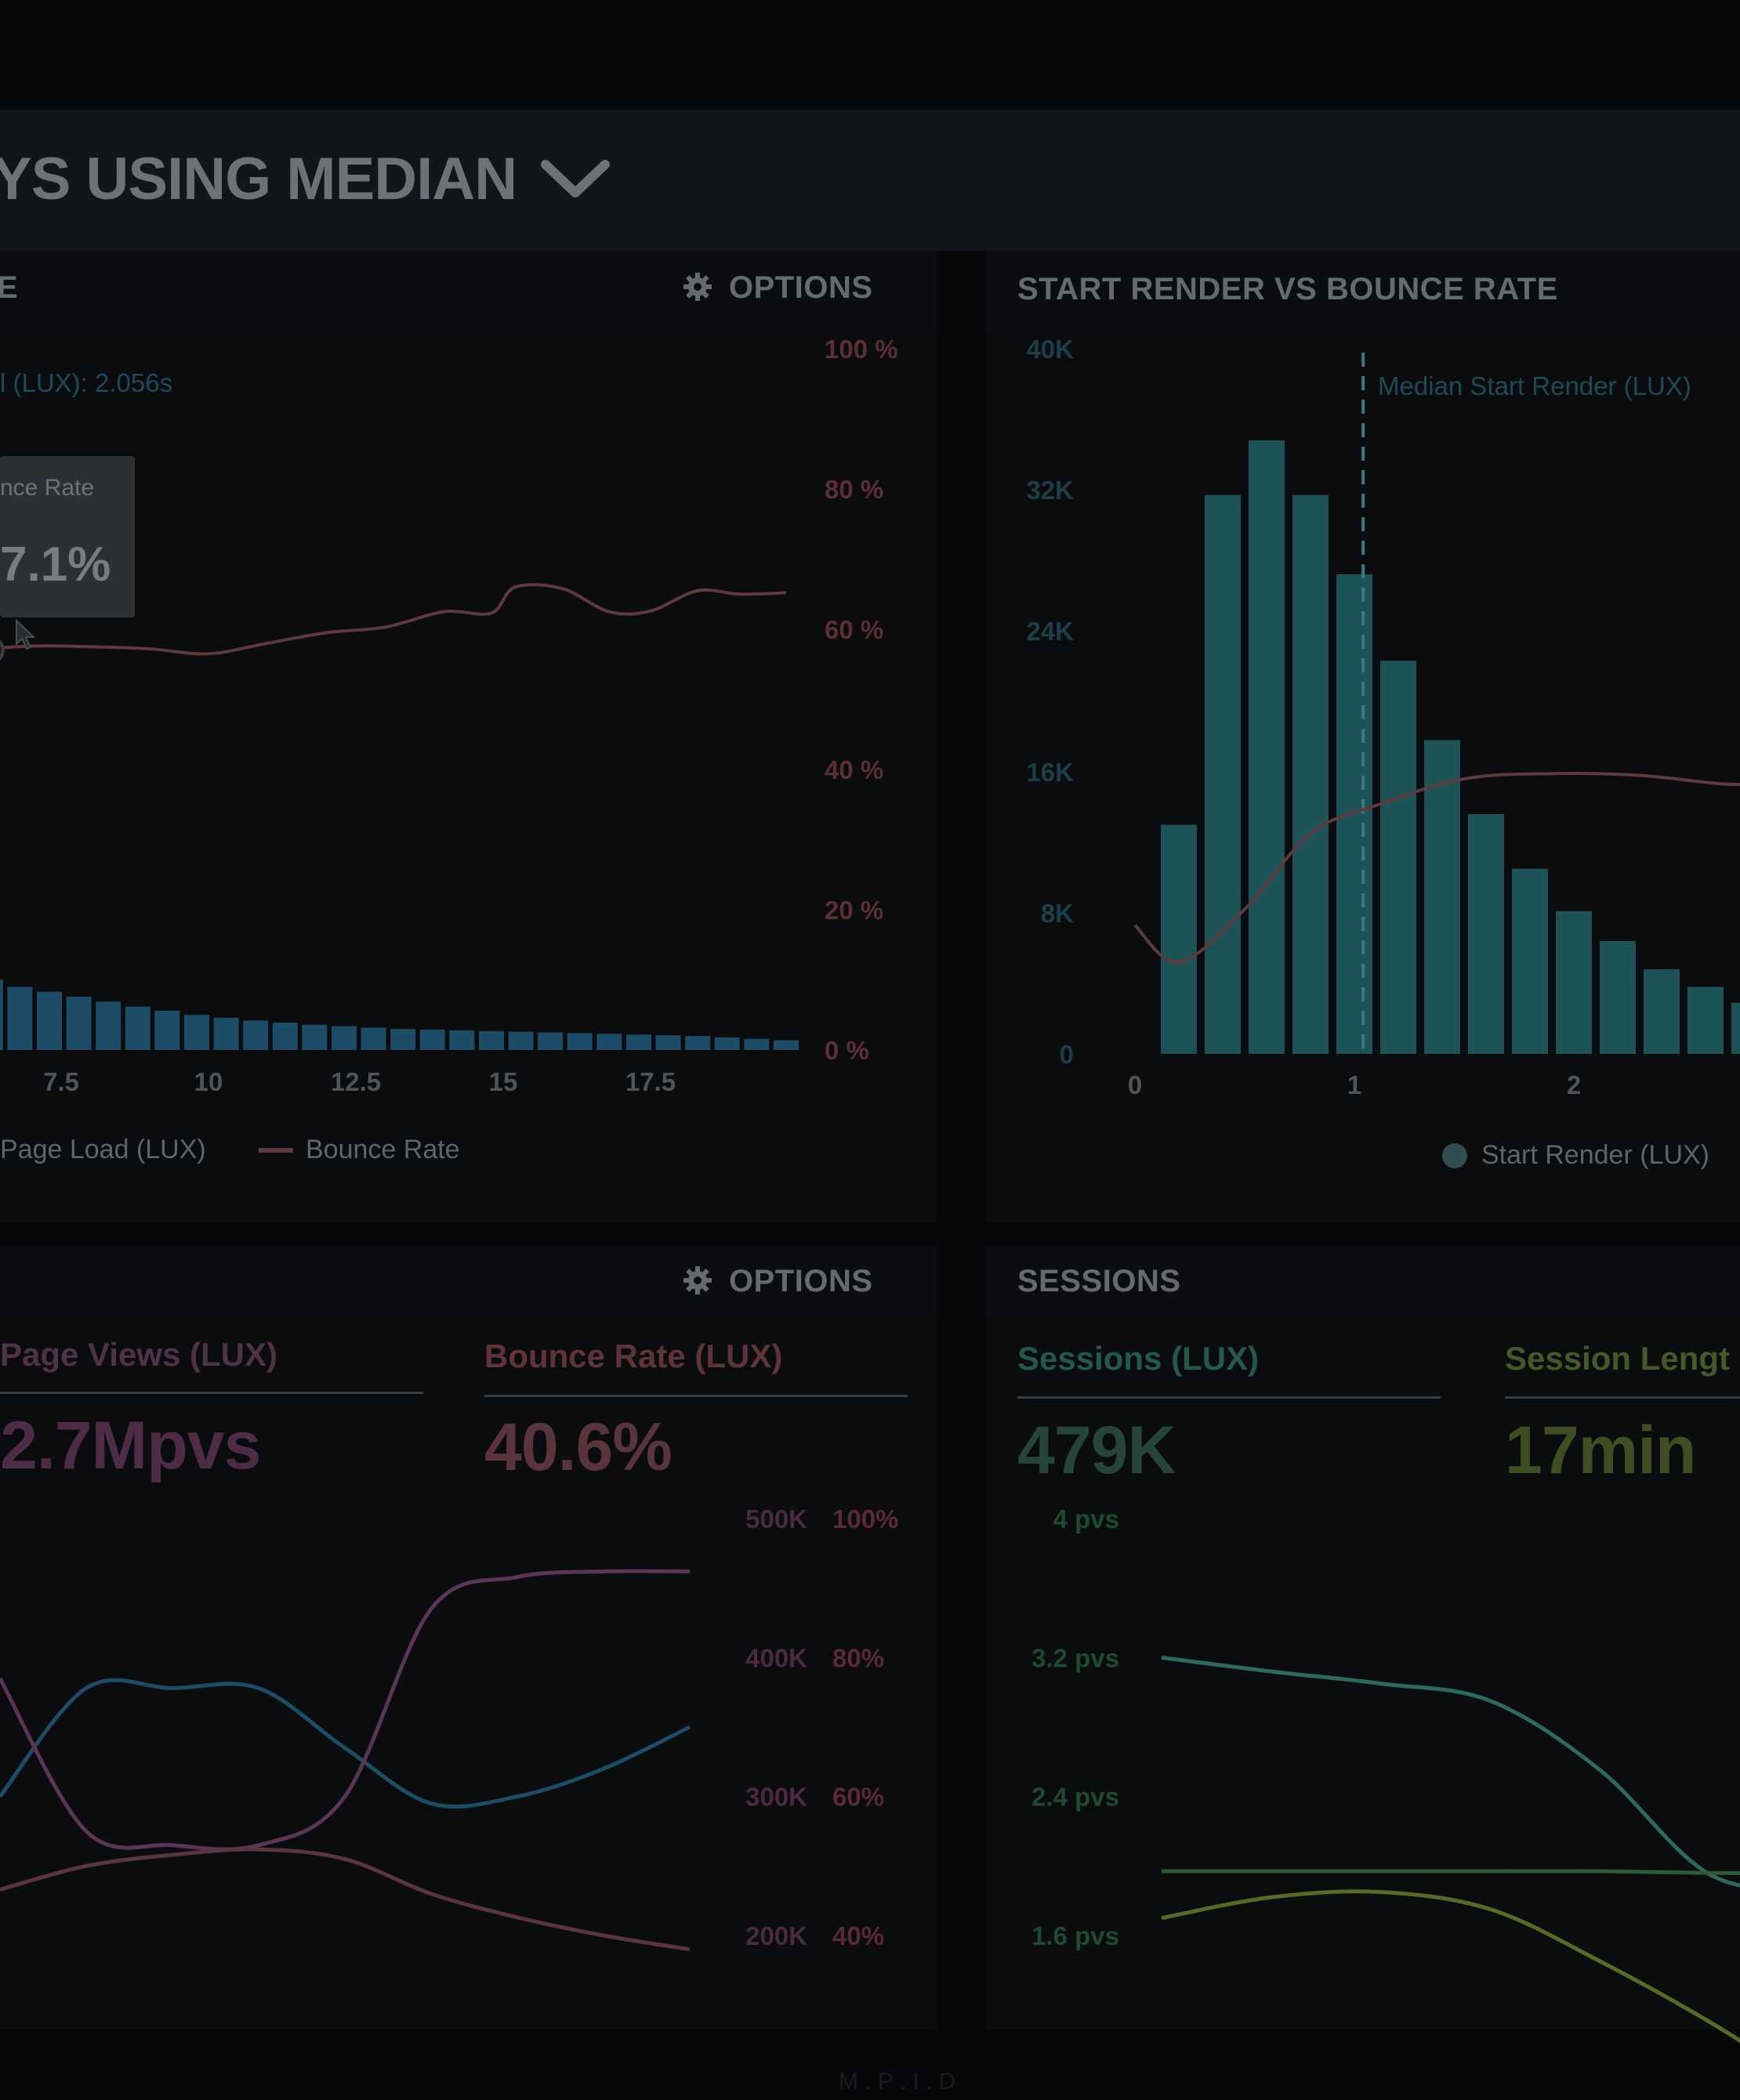 This screenshot has width=1740, height=2100. I want to click on flat-line, so click(1451, 1872).